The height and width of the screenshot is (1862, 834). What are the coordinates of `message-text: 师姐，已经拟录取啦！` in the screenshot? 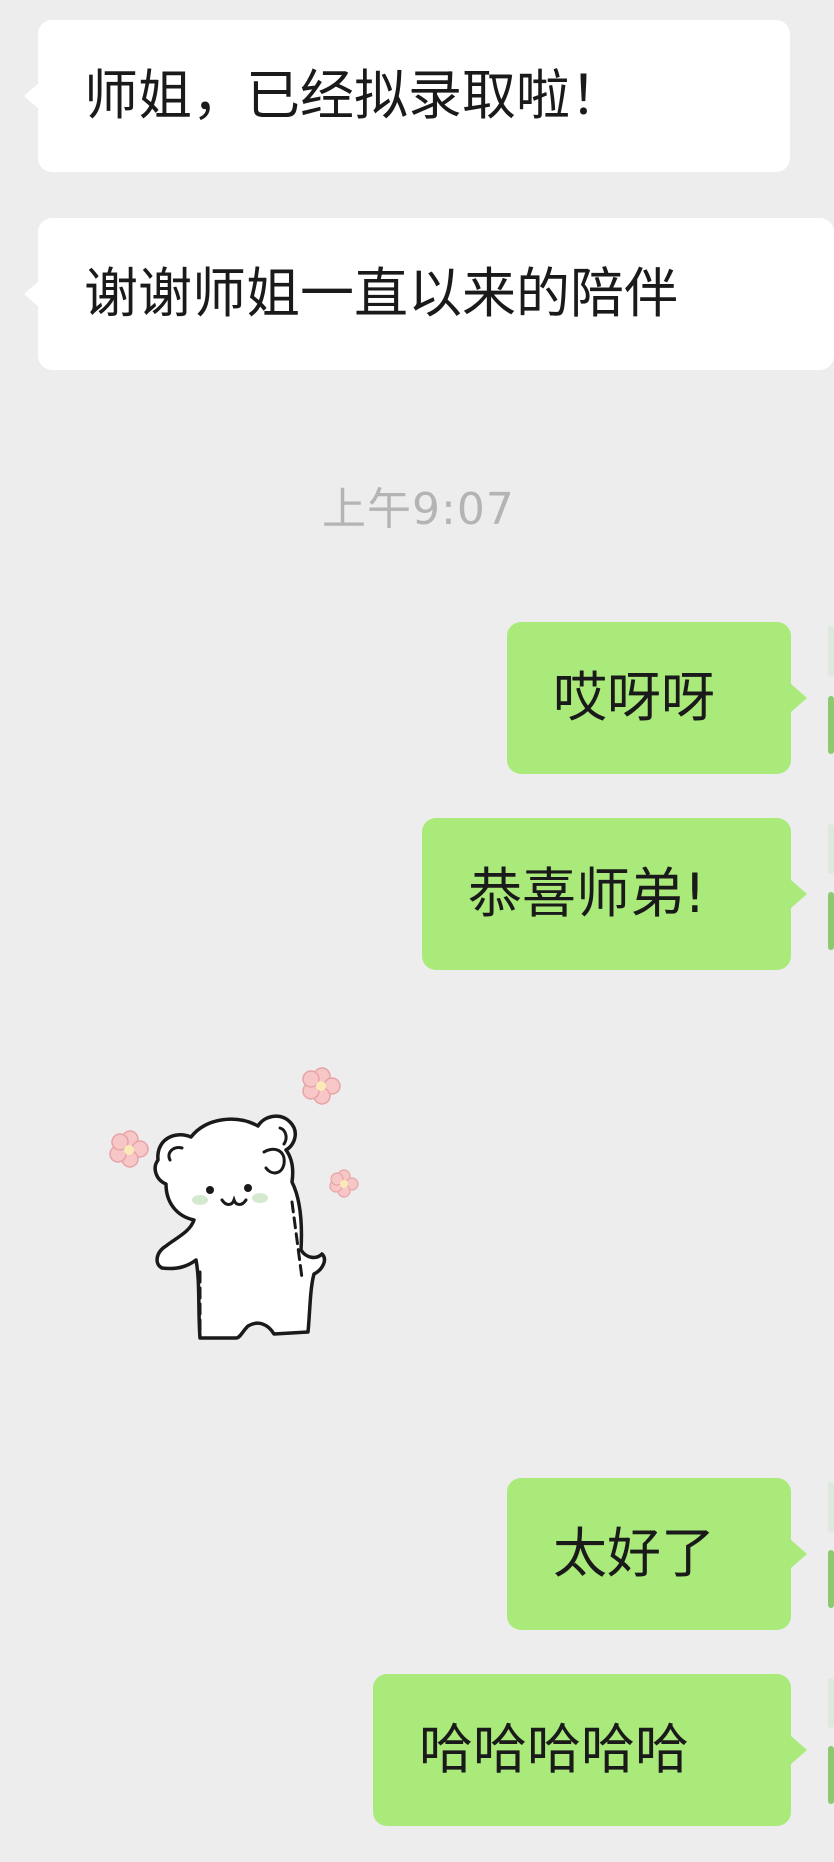 It's located at (354, 95).